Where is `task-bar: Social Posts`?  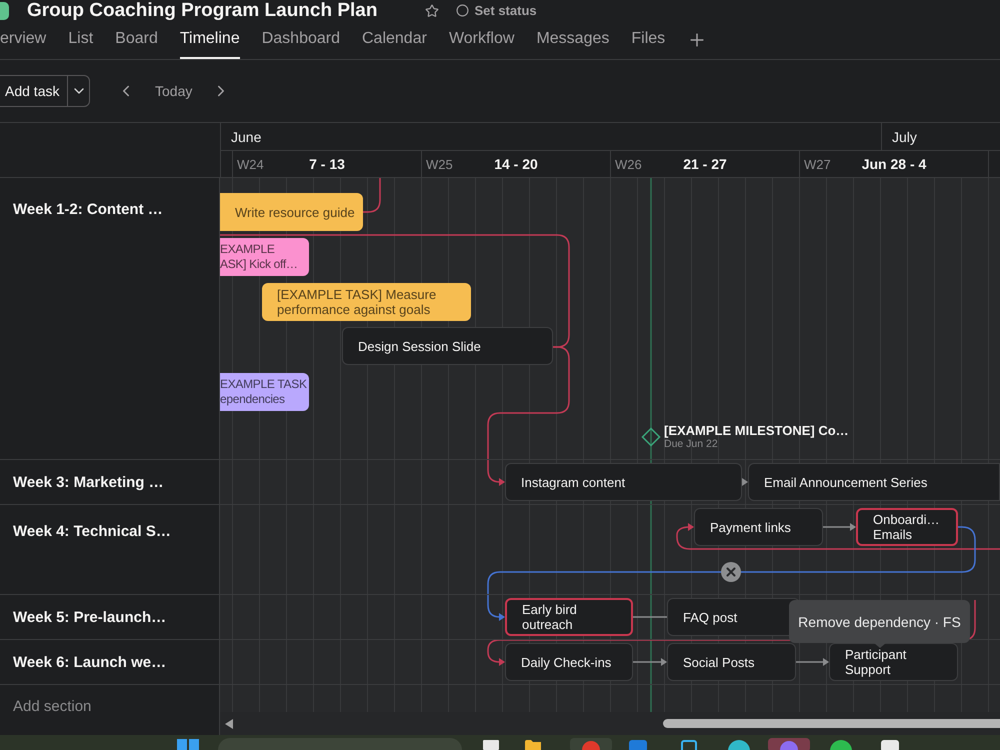
task-bar: Social Posts is located at coordinates (731, 662).